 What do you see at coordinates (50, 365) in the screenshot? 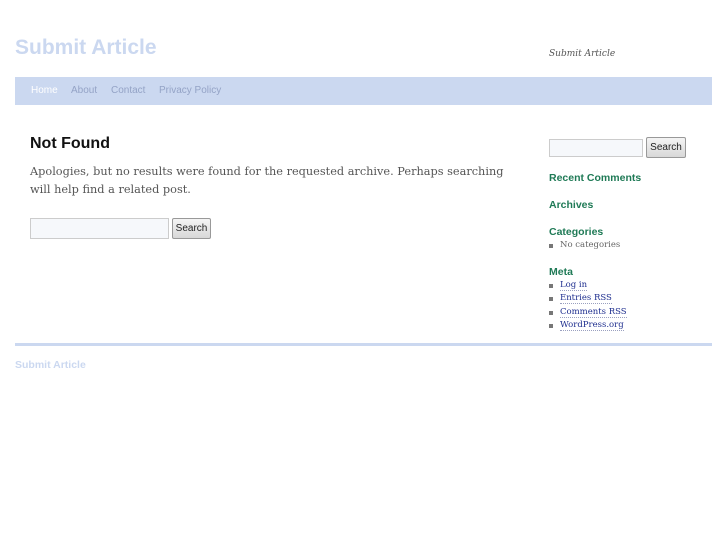
I see `footer-site-title: Submit Article` at bounding box center [50, 365].